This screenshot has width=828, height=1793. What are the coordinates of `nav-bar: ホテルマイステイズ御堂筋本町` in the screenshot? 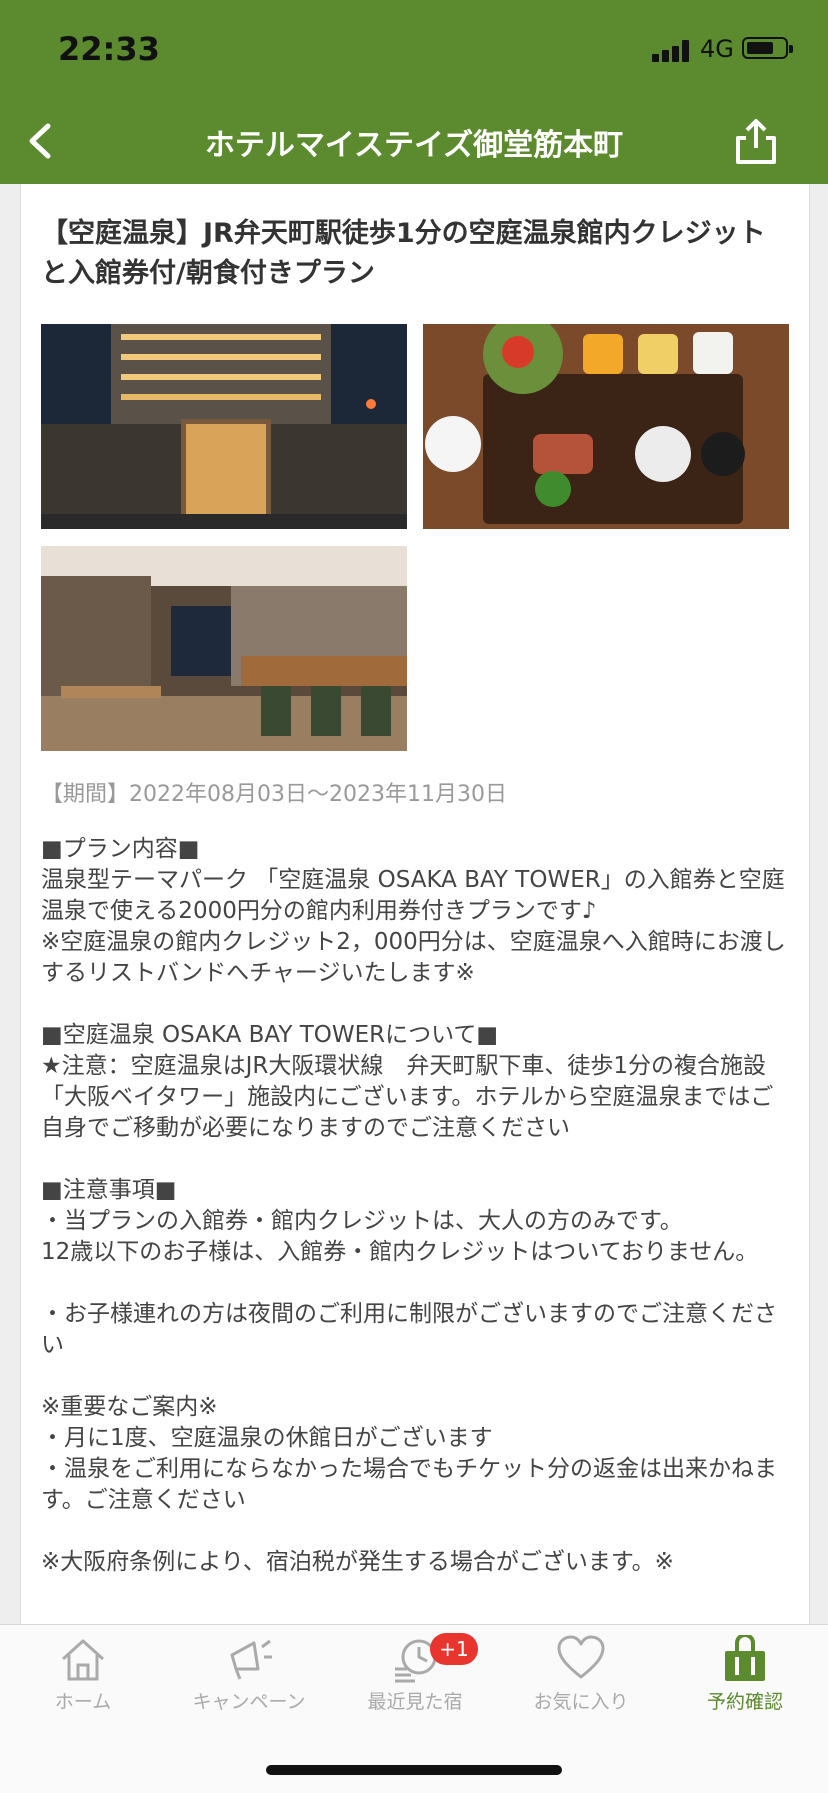 It's located at (414, 142).